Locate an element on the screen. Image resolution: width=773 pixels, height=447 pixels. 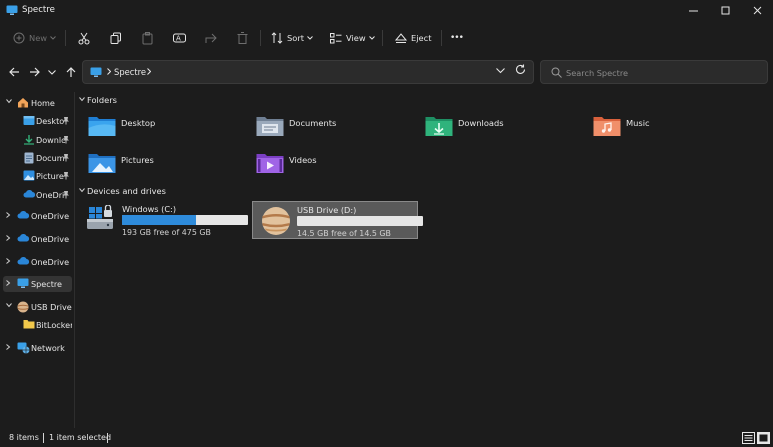
search-input is located at coordinates (663, 72).